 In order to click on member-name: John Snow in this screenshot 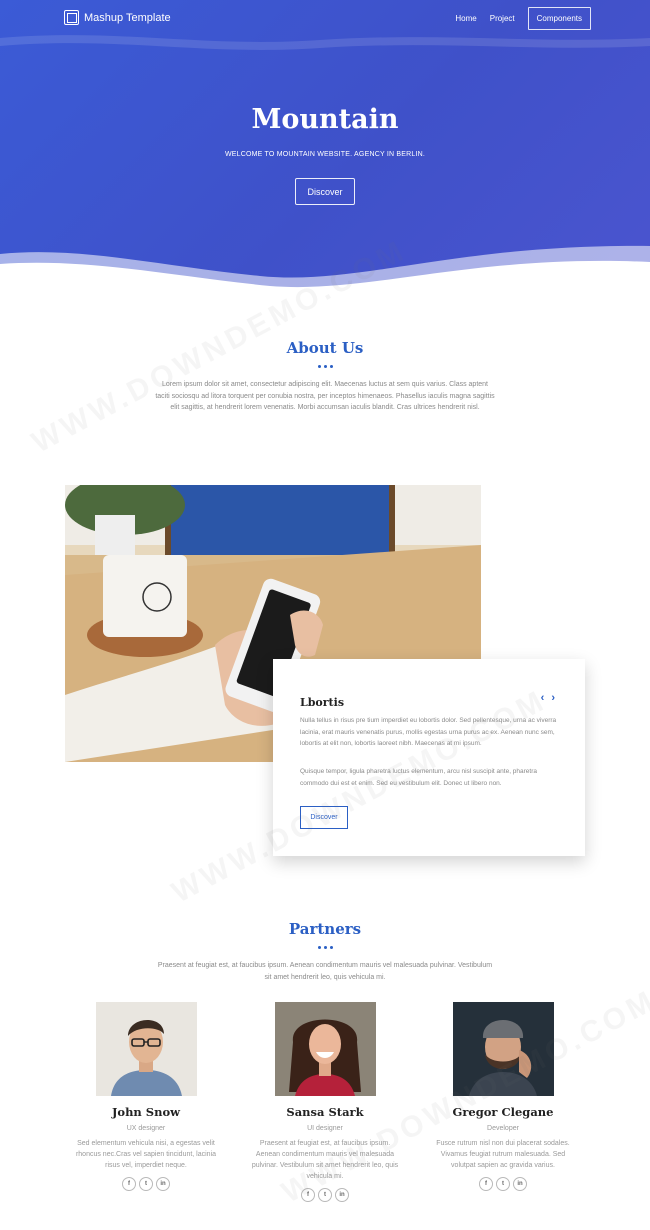, I will do `click(146, 1112)`.